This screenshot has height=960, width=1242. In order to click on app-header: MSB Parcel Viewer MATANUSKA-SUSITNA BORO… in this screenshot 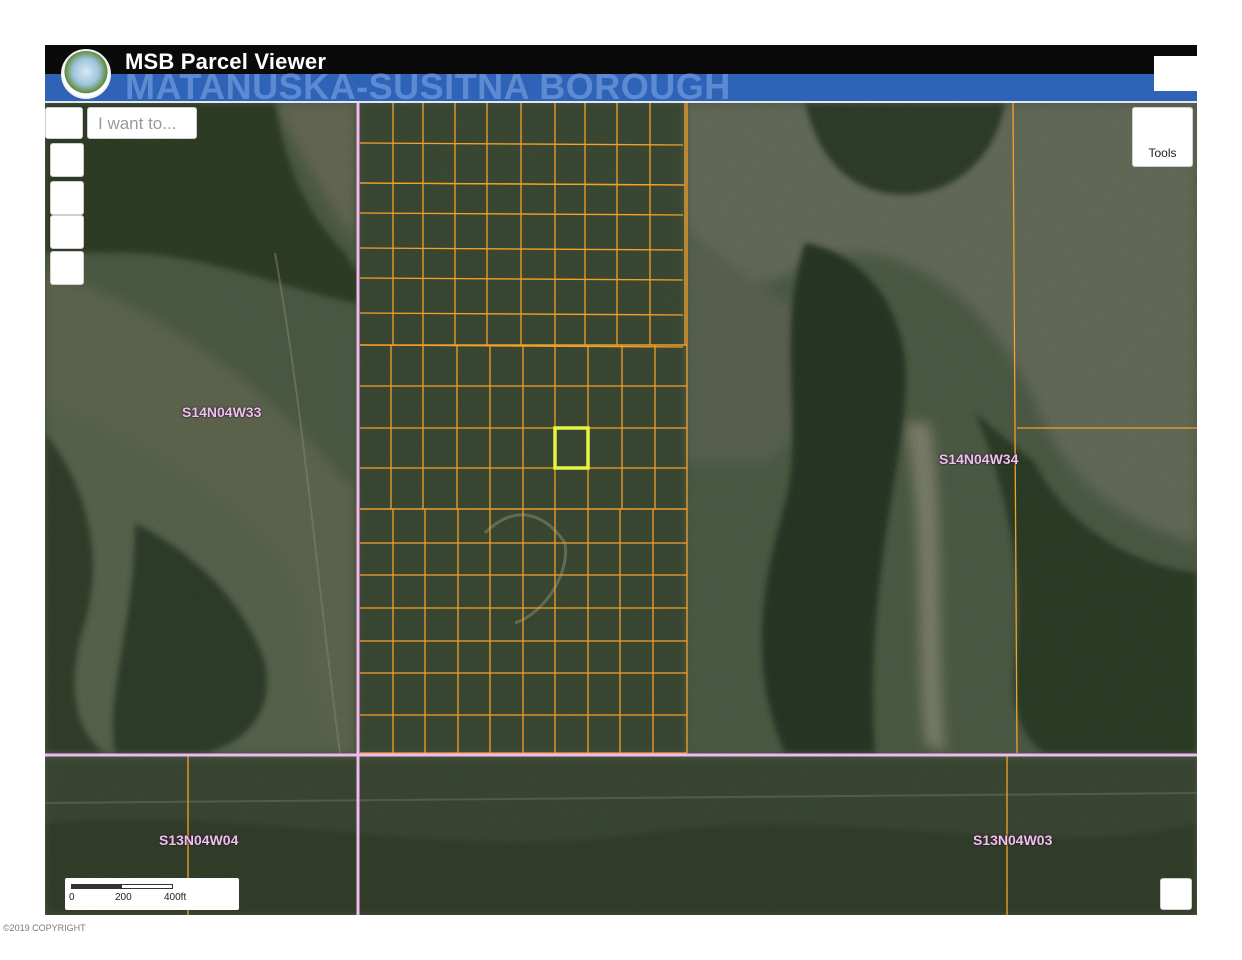, I will do `click(621, 76)`.